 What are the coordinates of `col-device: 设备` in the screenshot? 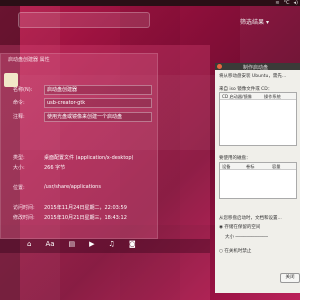 It's located at (226, 166).